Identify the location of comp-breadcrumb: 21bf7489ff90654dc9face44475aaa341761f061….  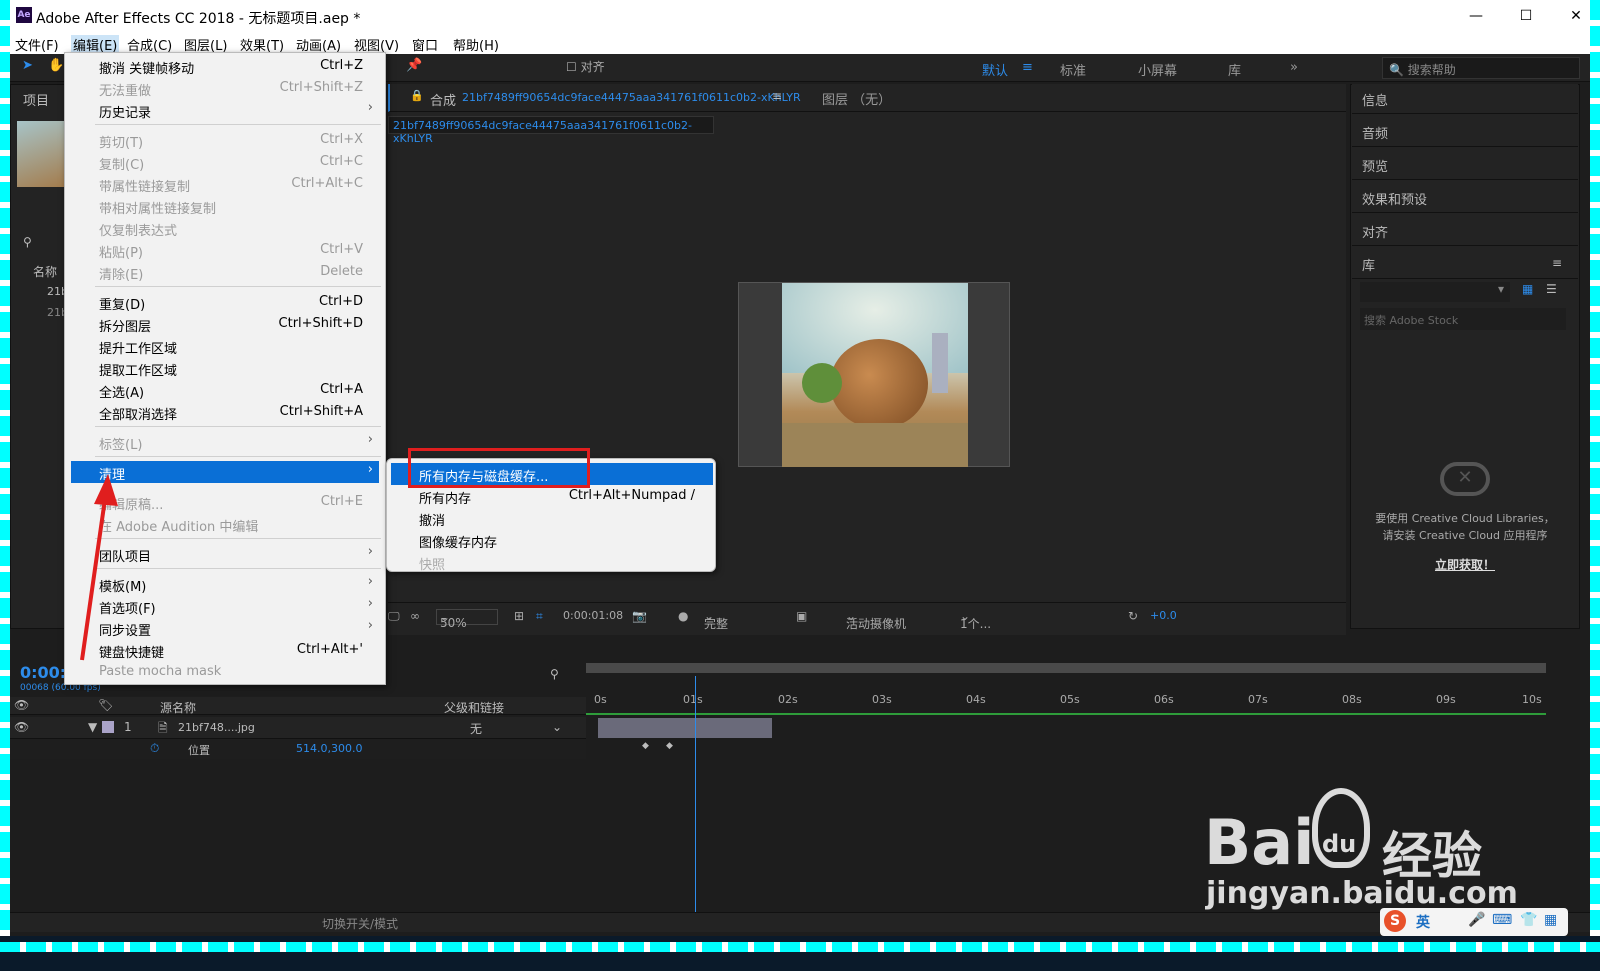
(551, 130).